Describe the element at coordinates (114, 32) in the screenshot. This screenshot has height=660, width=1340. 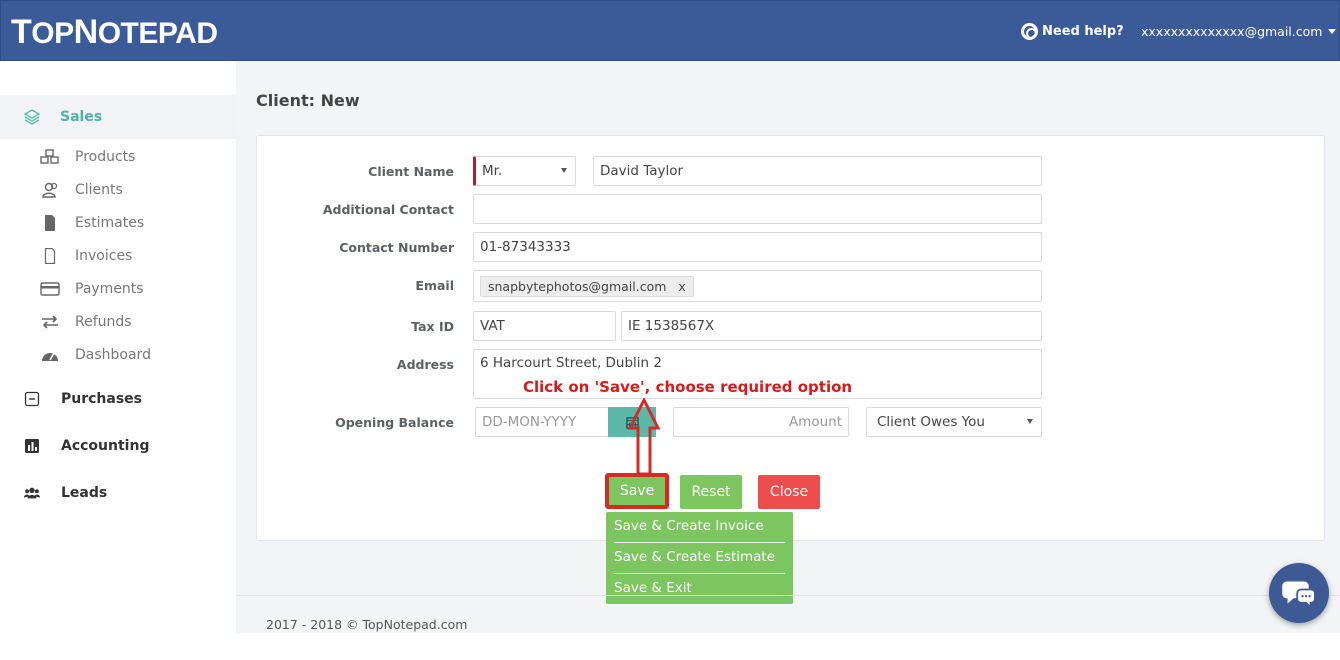
I see `app-logo: TOPNOTEPAD` at that location.